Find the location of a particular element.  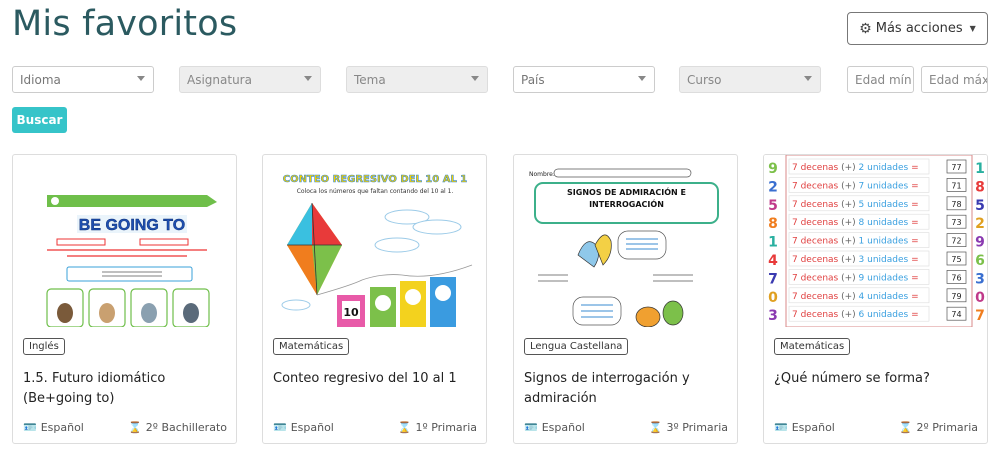

topic-select: Tema is located at coordinates (417, 79).